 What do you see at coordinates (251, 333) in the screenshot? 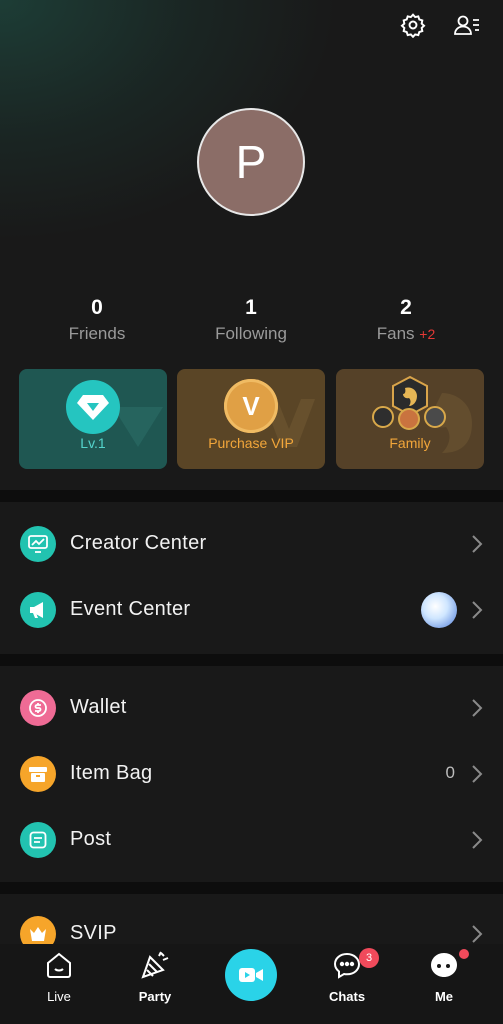
I see `following-label: Following` at bounding box center [251, 333].